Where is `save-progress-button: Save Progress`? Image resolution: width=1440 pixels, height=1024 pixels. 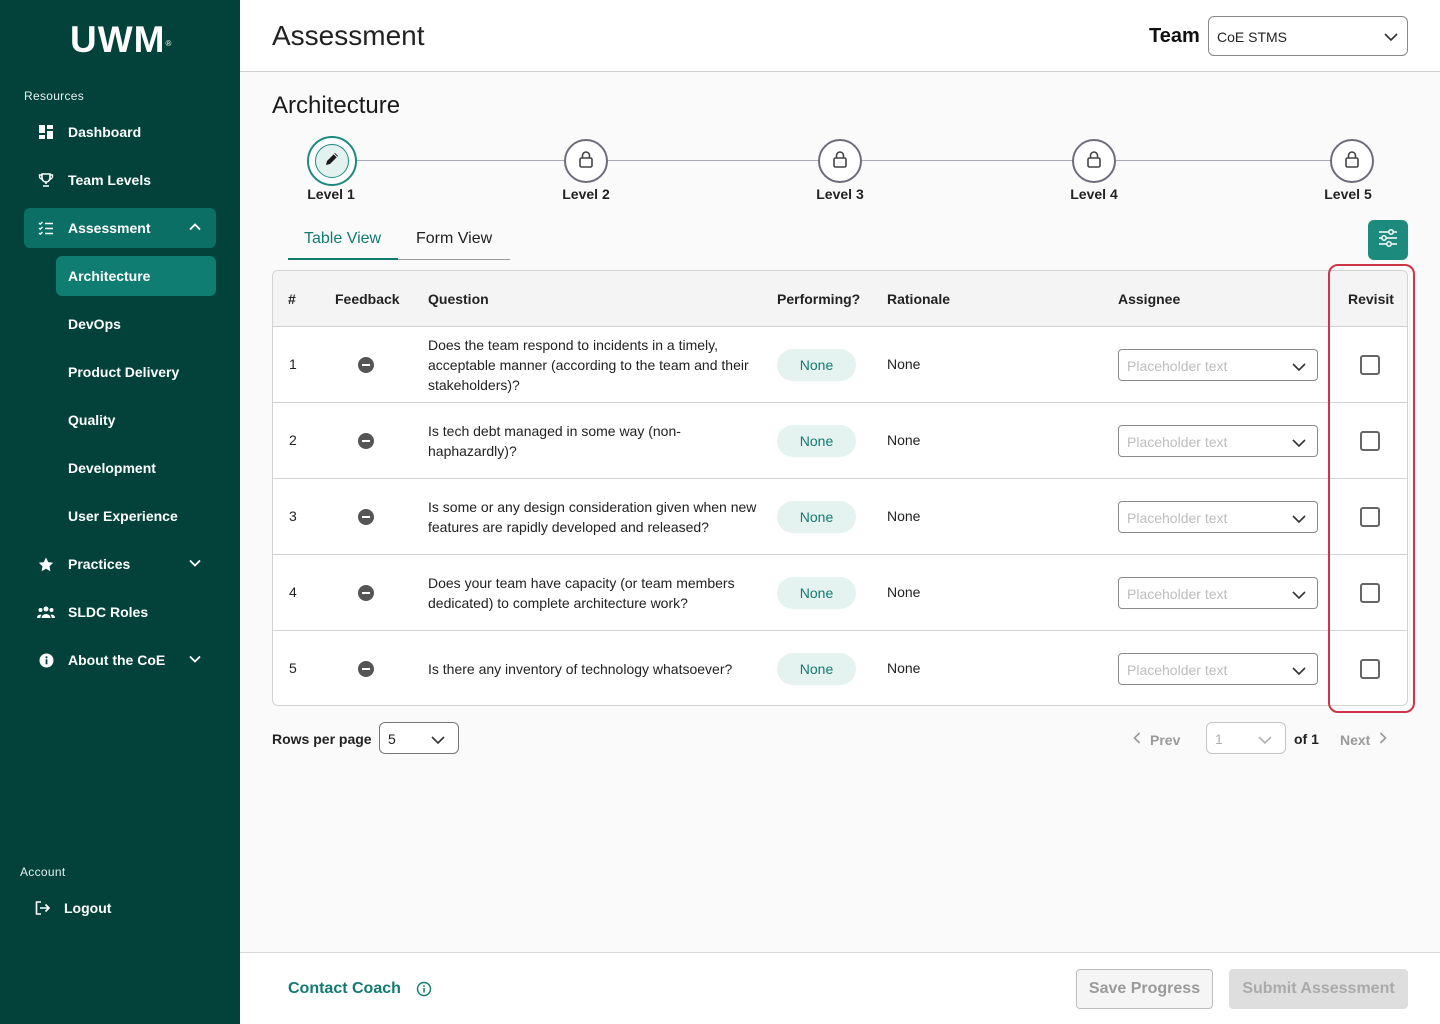 save-progress-button: Save Progress is located at coordinates (1144, 989).